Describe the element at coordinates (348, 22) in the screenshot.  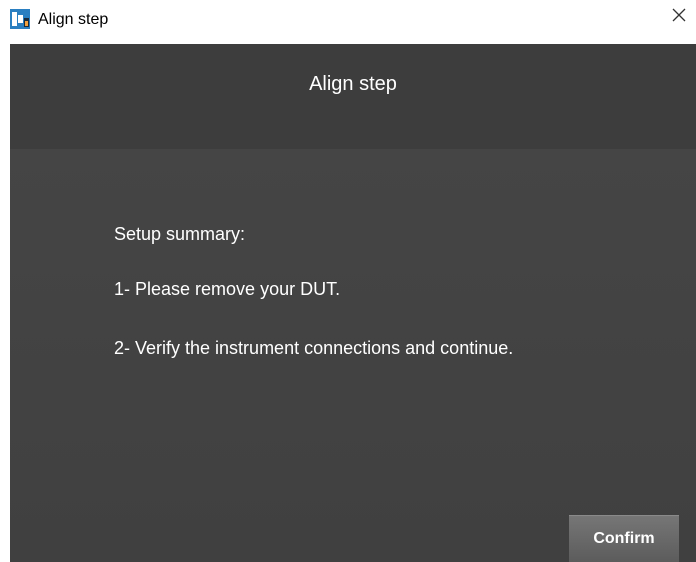
I see `title-bar: Align step` at that location.